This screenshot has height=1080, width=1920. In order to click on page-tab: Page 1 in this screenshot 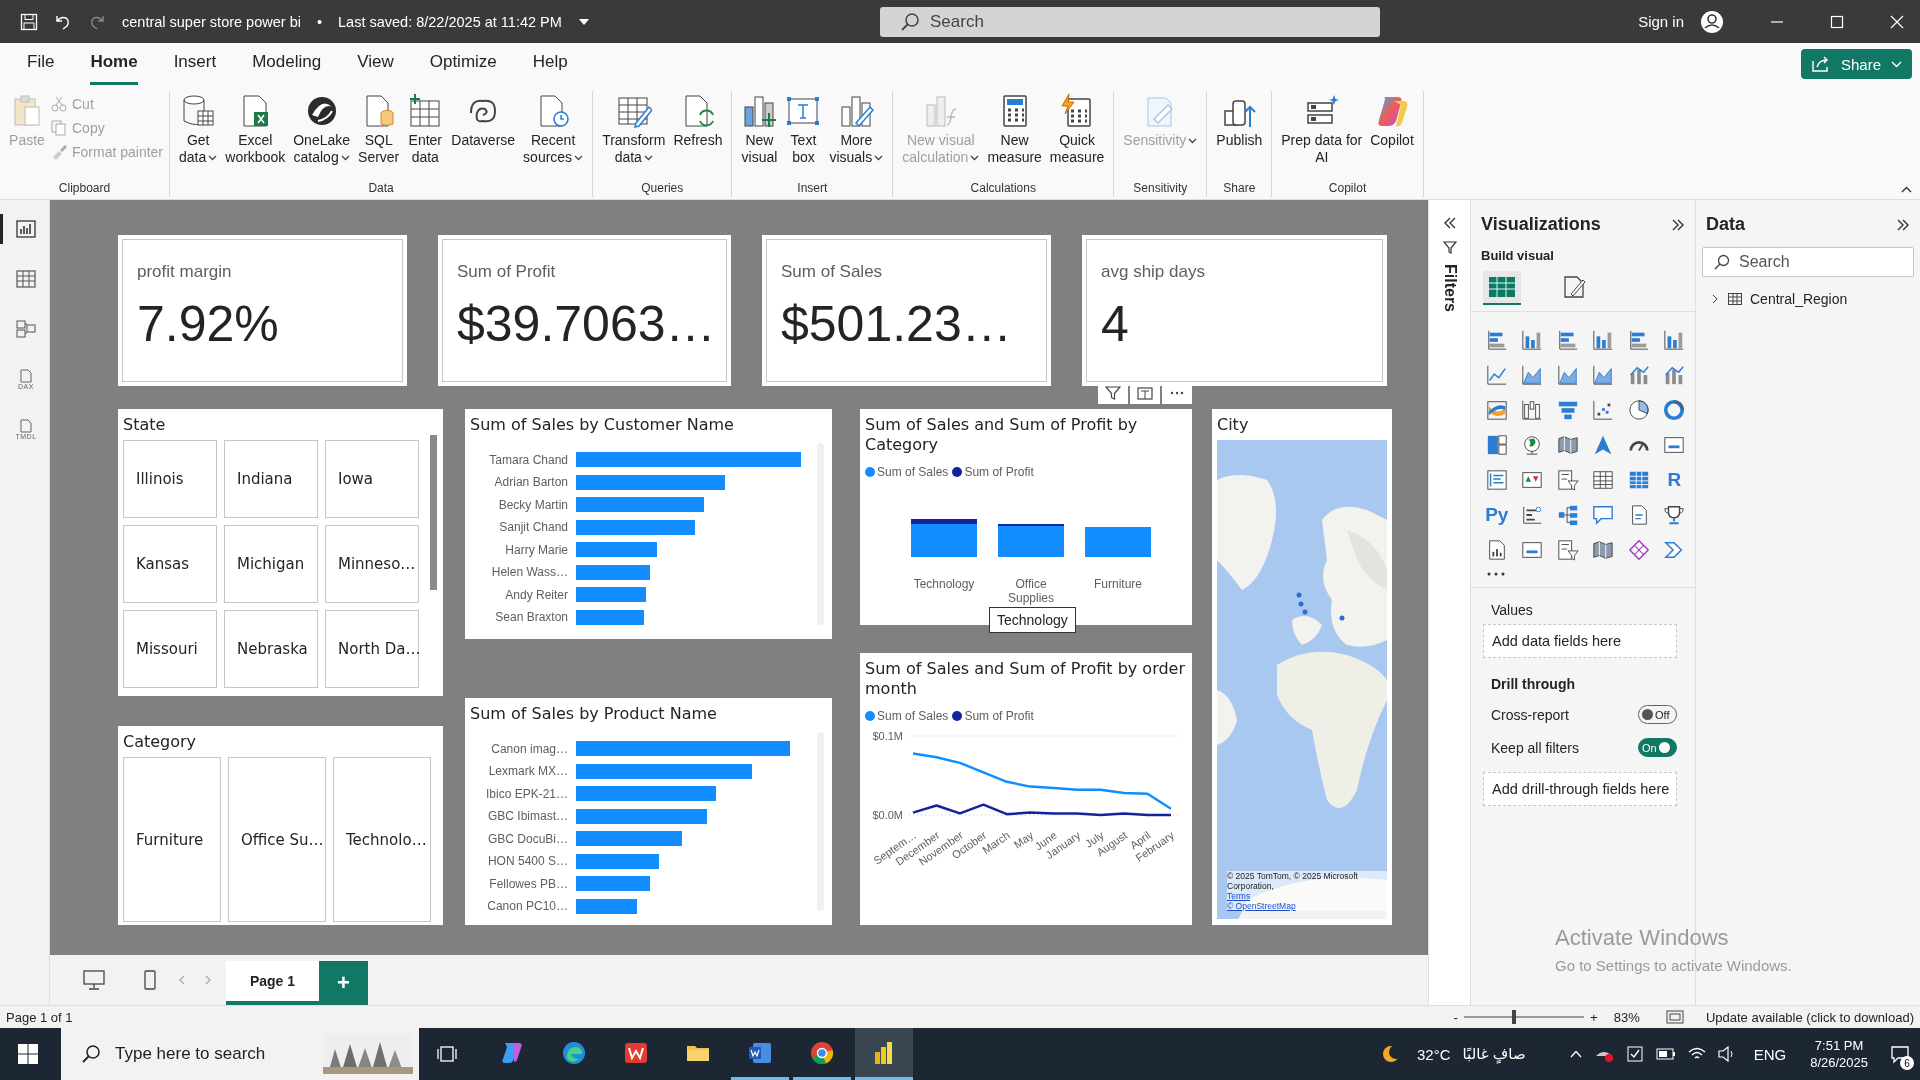, I will do `click(272, 983)`.